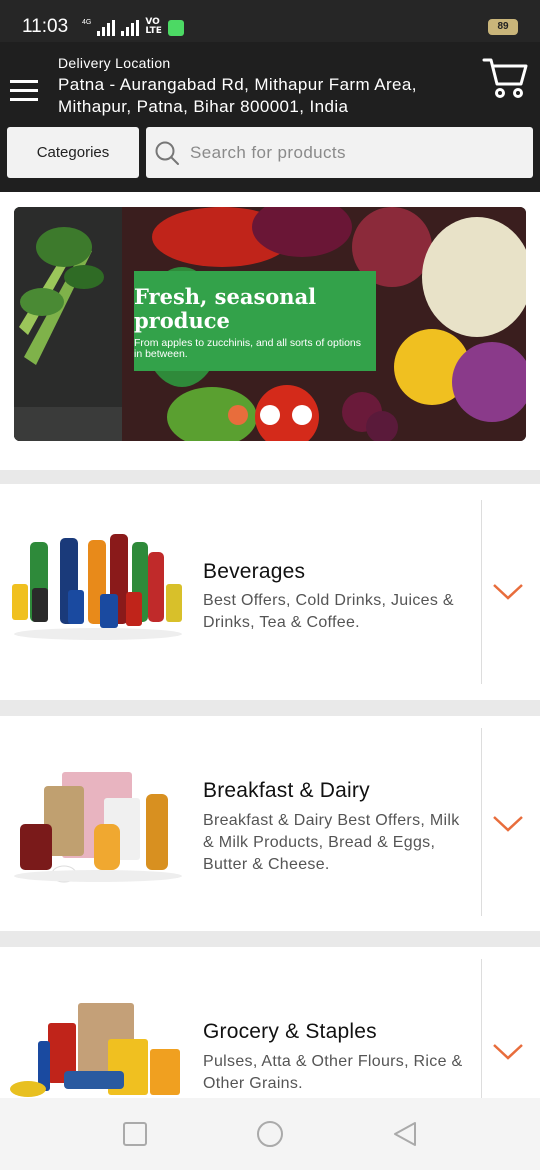 Image resolution: width=540 pixels, height=1170 pixels. Describe the element at coordinates (114, 63) in the screenshot. I see `delivery-location-label: Delivery Location` at that location.